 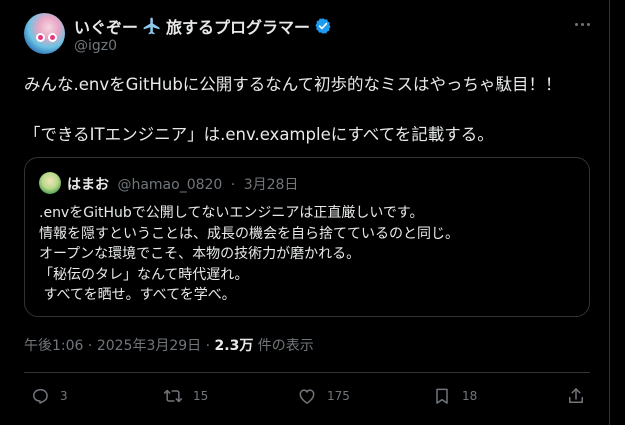 I want to click on tweet-time: 午後1:06, so click(x=53, y=346).